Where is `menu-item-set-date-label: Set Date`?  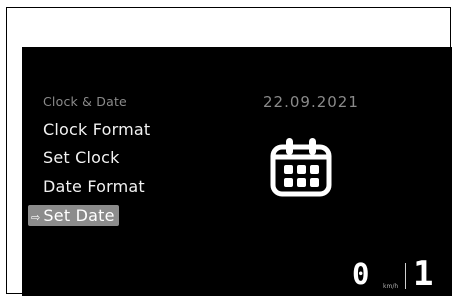
menu-item-set-date-label: Set Date is located at coordinates (79, 215).